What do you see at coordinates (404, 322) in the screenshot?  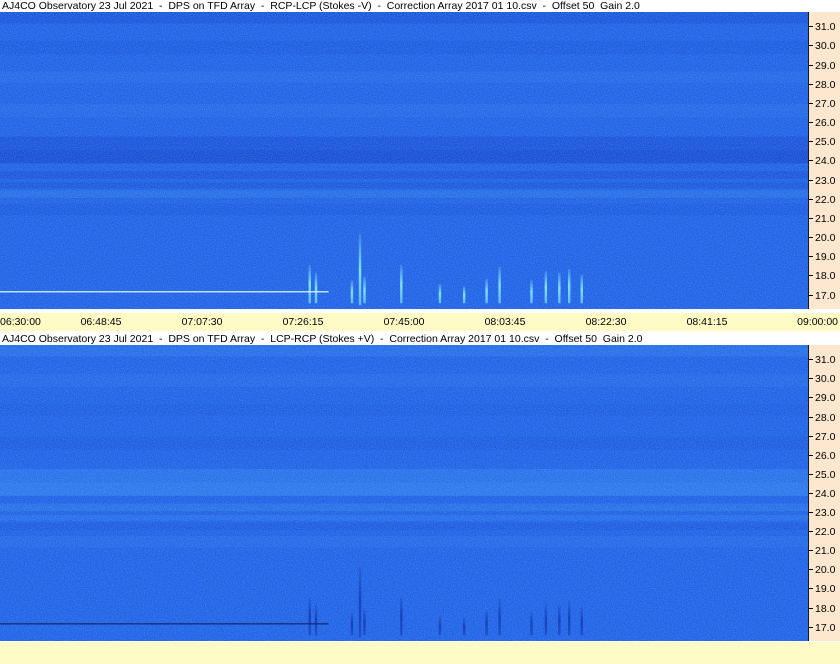 I see `time-tick-label: 07:45:00` at bounding box center [404, 322].